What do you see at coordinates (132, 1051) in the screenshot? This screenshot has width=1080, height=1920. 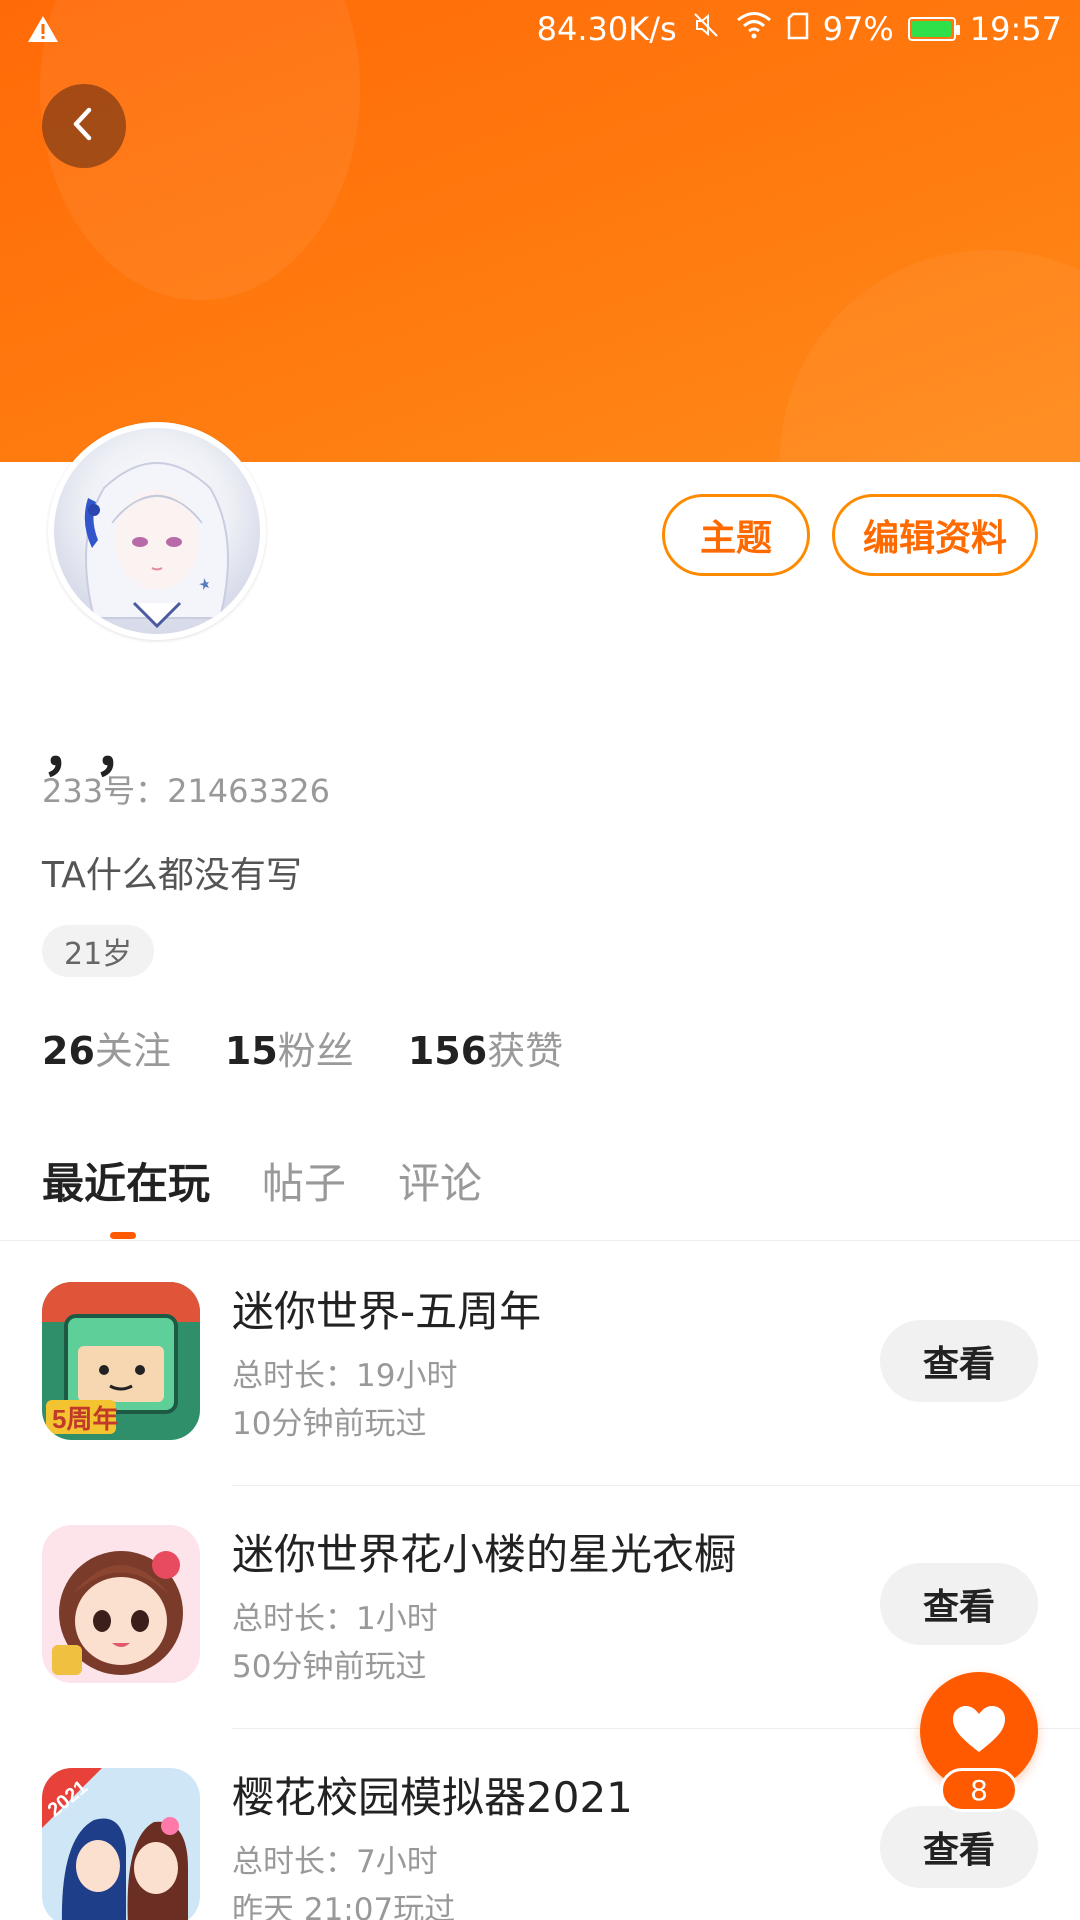 I see `stat-label: 关注` at bounding box center [132, 1051].